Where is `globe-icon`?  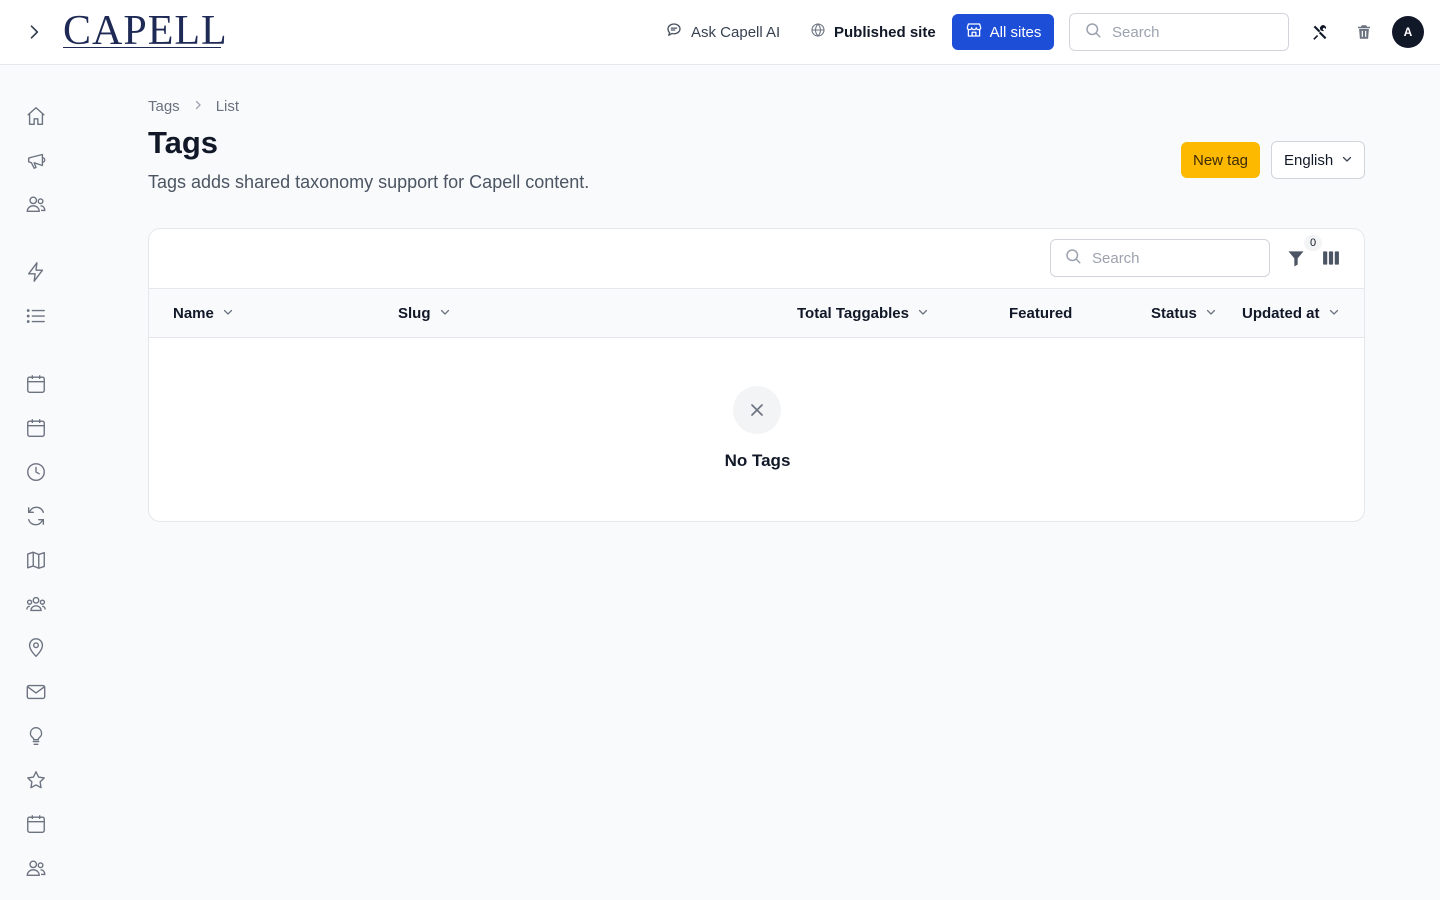
globe-icon is located at coordinates (818, 32).